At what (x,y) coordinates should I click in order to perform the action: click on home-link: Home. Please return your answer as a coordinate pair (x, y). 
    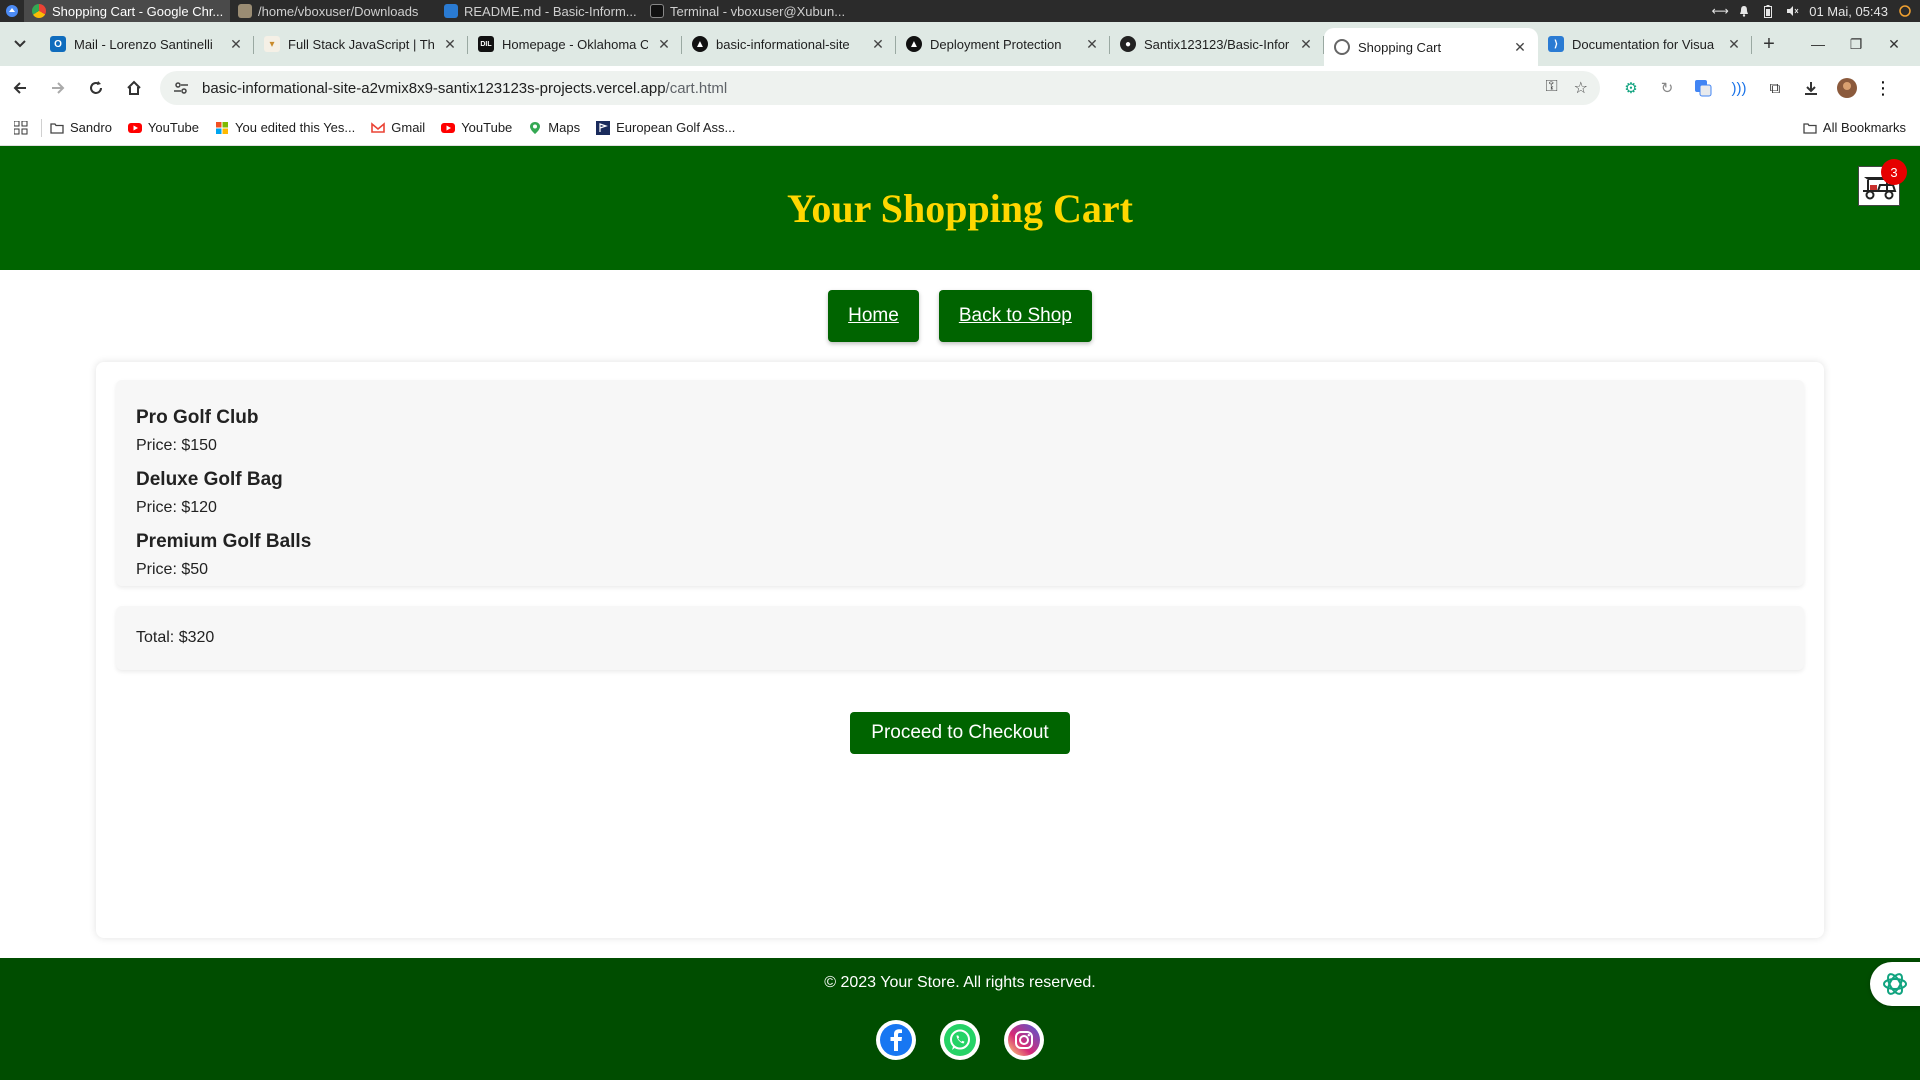
    Looking at the image, I should click on (873, 316).